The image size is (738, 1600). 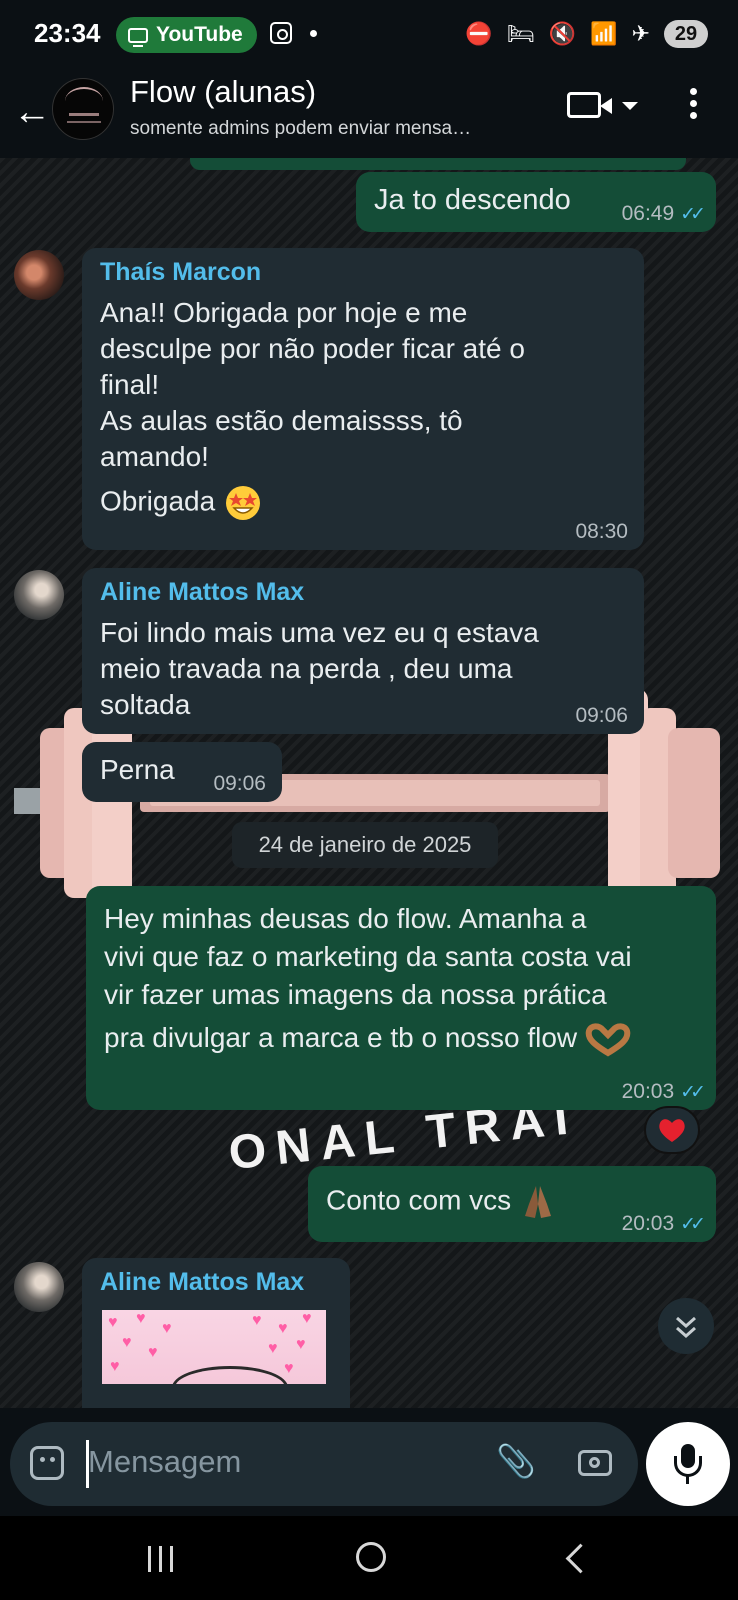 I want to click on previous-message-bubble, so click(x=438, y=164).